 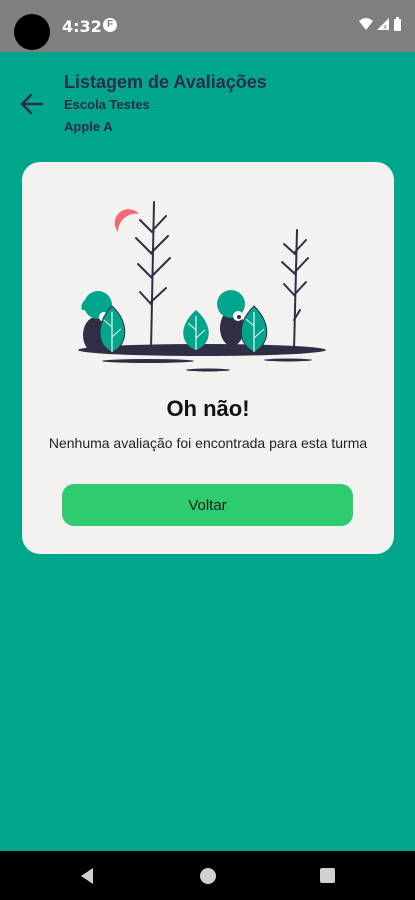 I want to click on app-notification-icon: F, so click(x=110, y=25).